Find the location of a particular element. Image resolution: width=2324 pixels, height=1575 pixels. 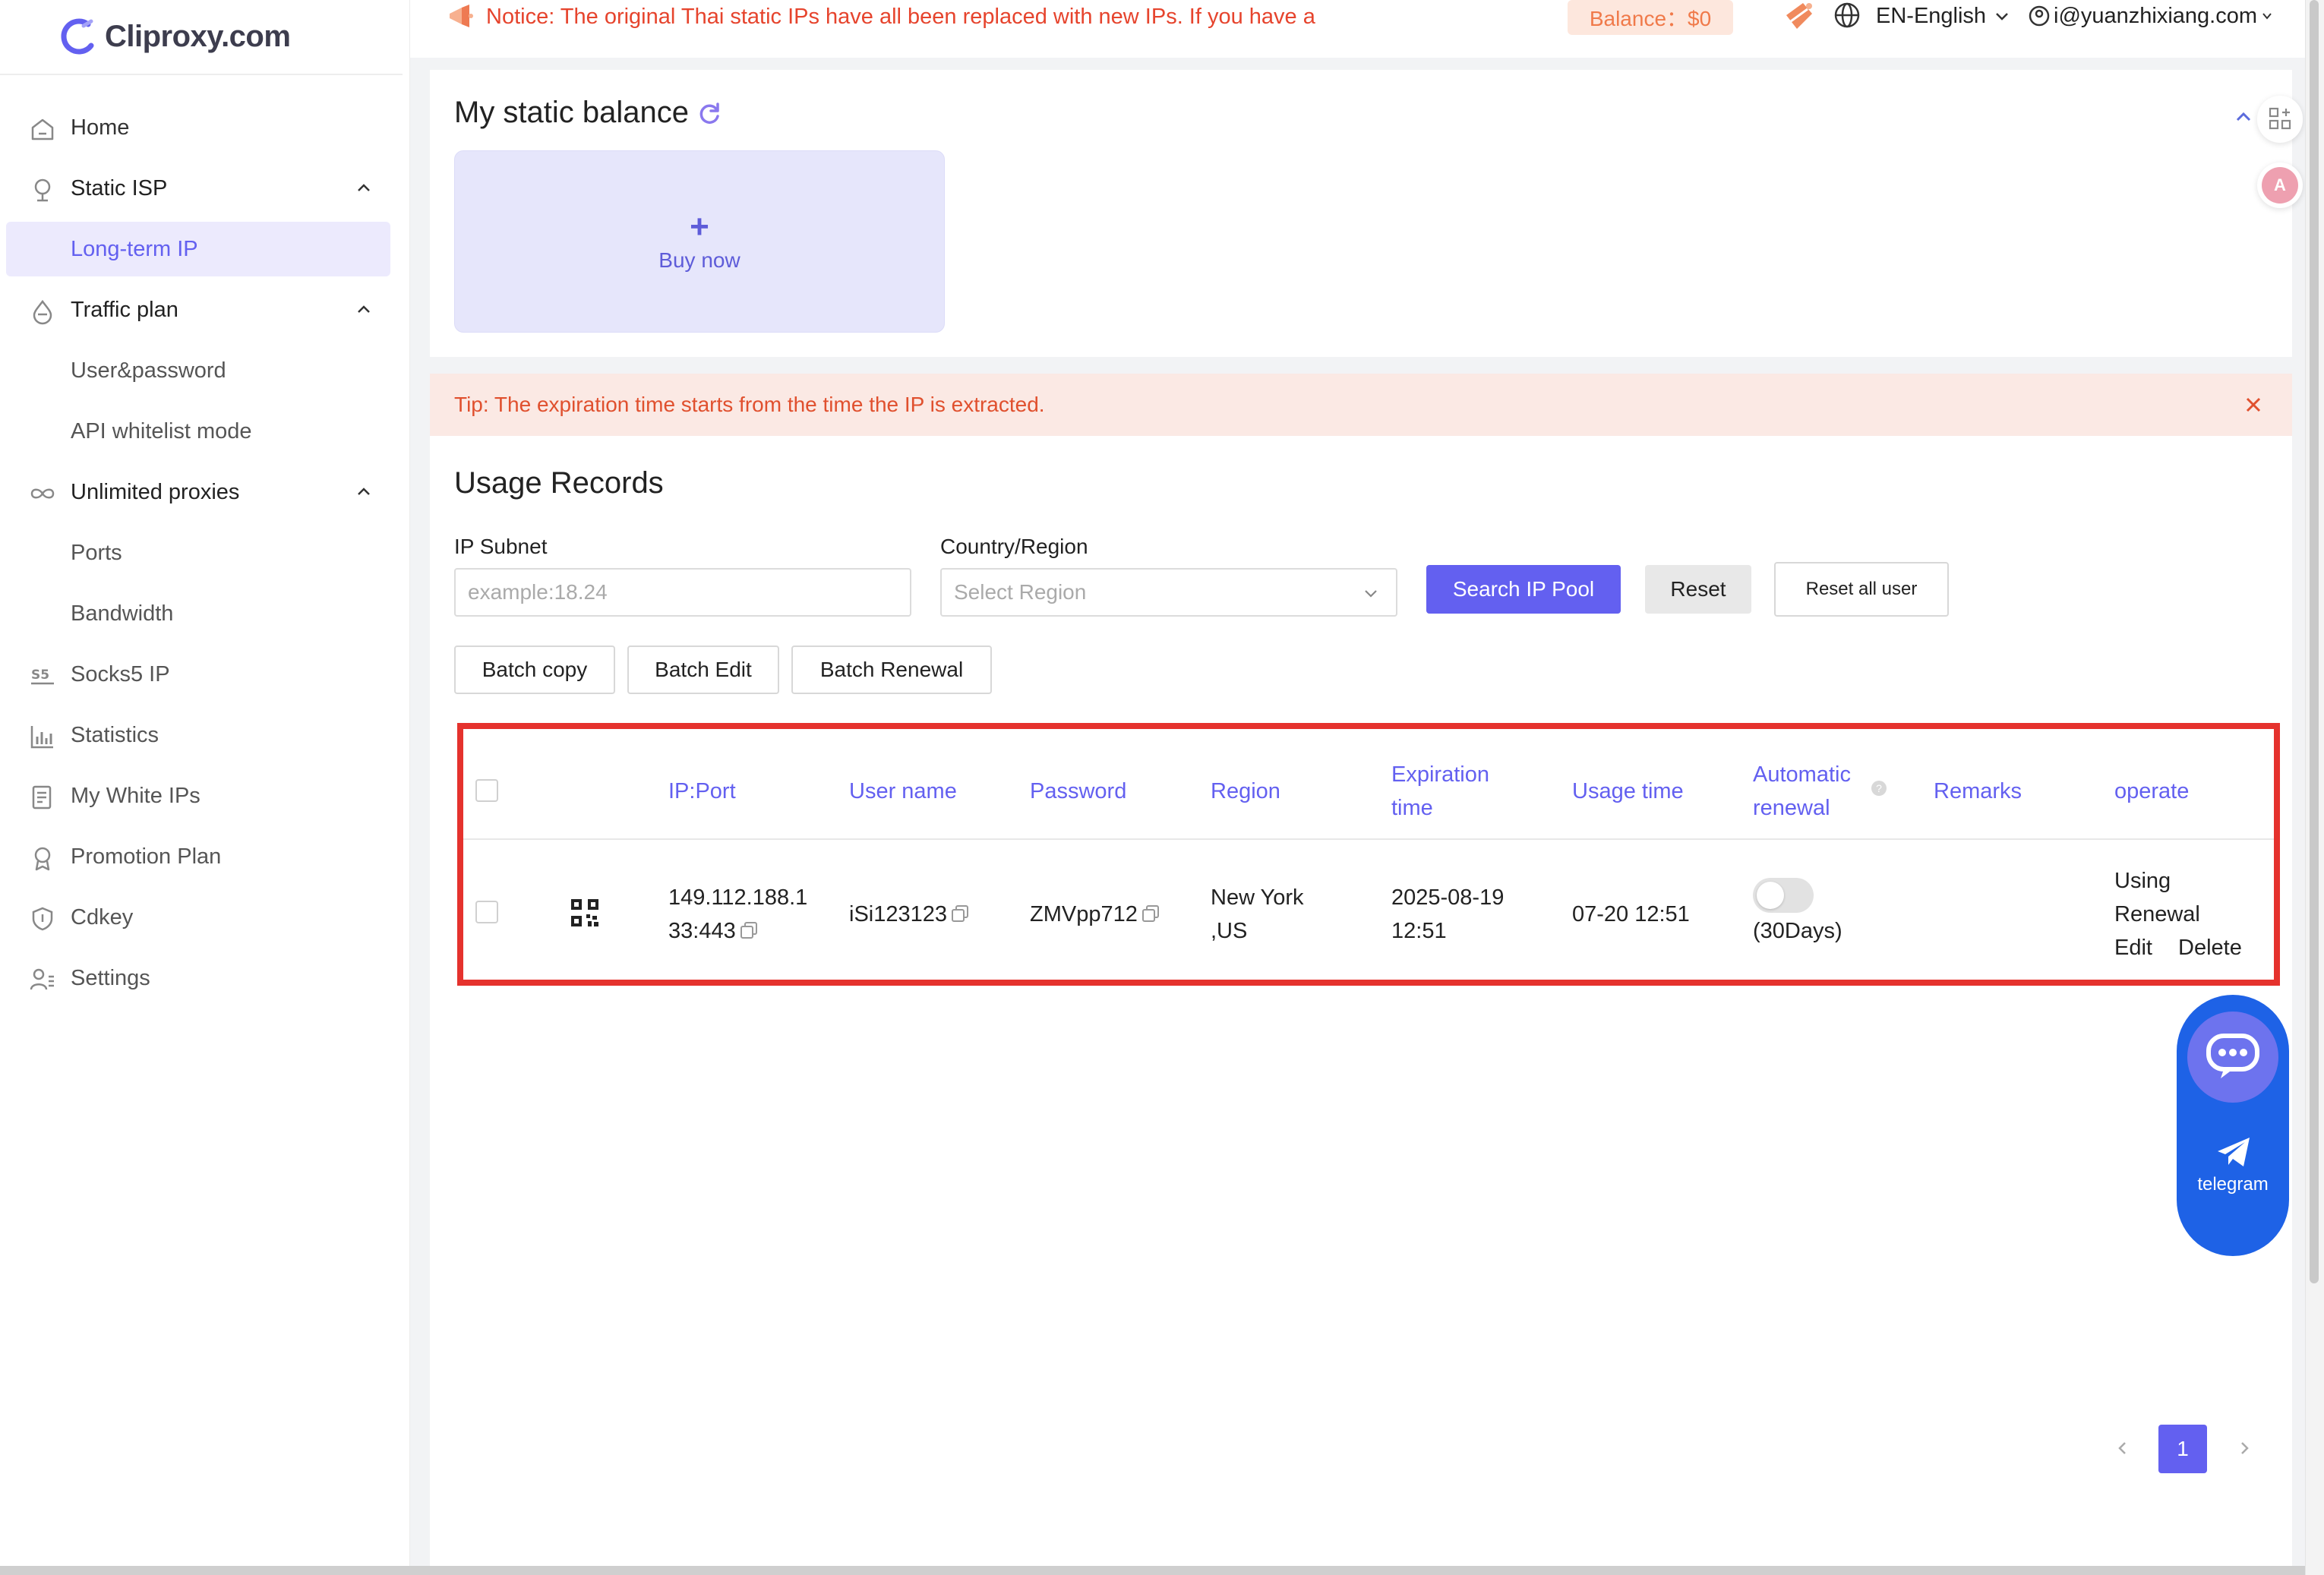

apps-grid-icon is located at coordinates (2280, 118).